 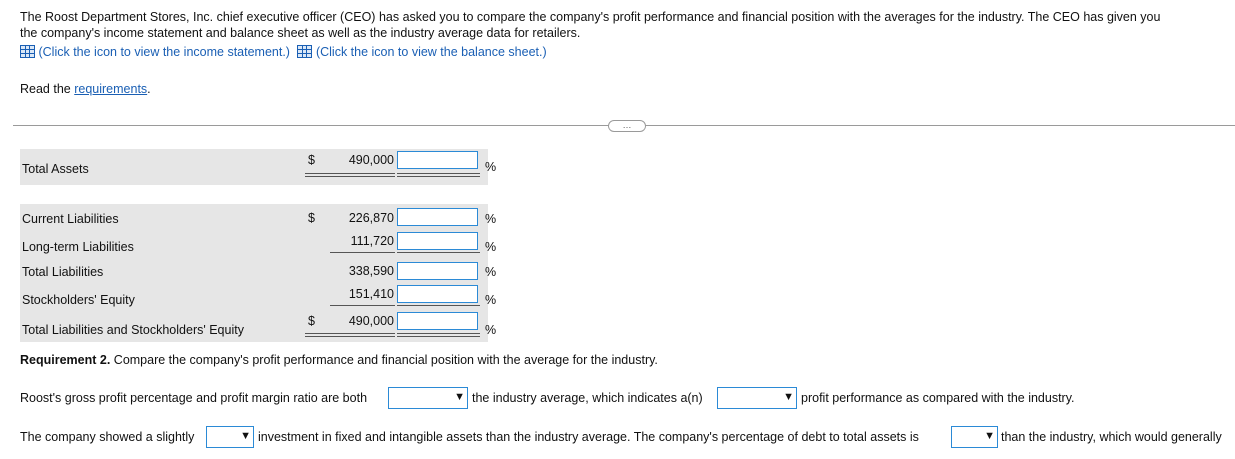 What do you see at coordinates (491, 272) in the screenshot?
I see `total-liabilities-pct-sign: %` at bounding box center [491, 272].